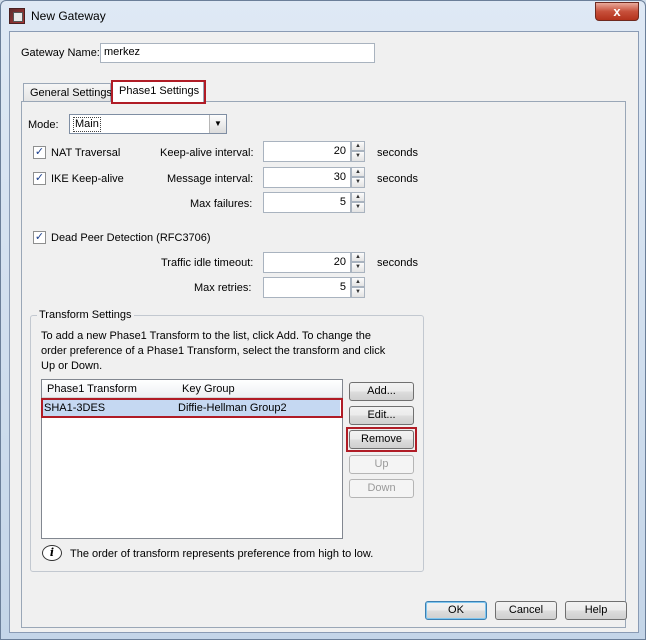  Describe the element at coordinates (232, 408) in the screenshot. I see `key-group-cell: Diffie-Hellman Group2` at that location.